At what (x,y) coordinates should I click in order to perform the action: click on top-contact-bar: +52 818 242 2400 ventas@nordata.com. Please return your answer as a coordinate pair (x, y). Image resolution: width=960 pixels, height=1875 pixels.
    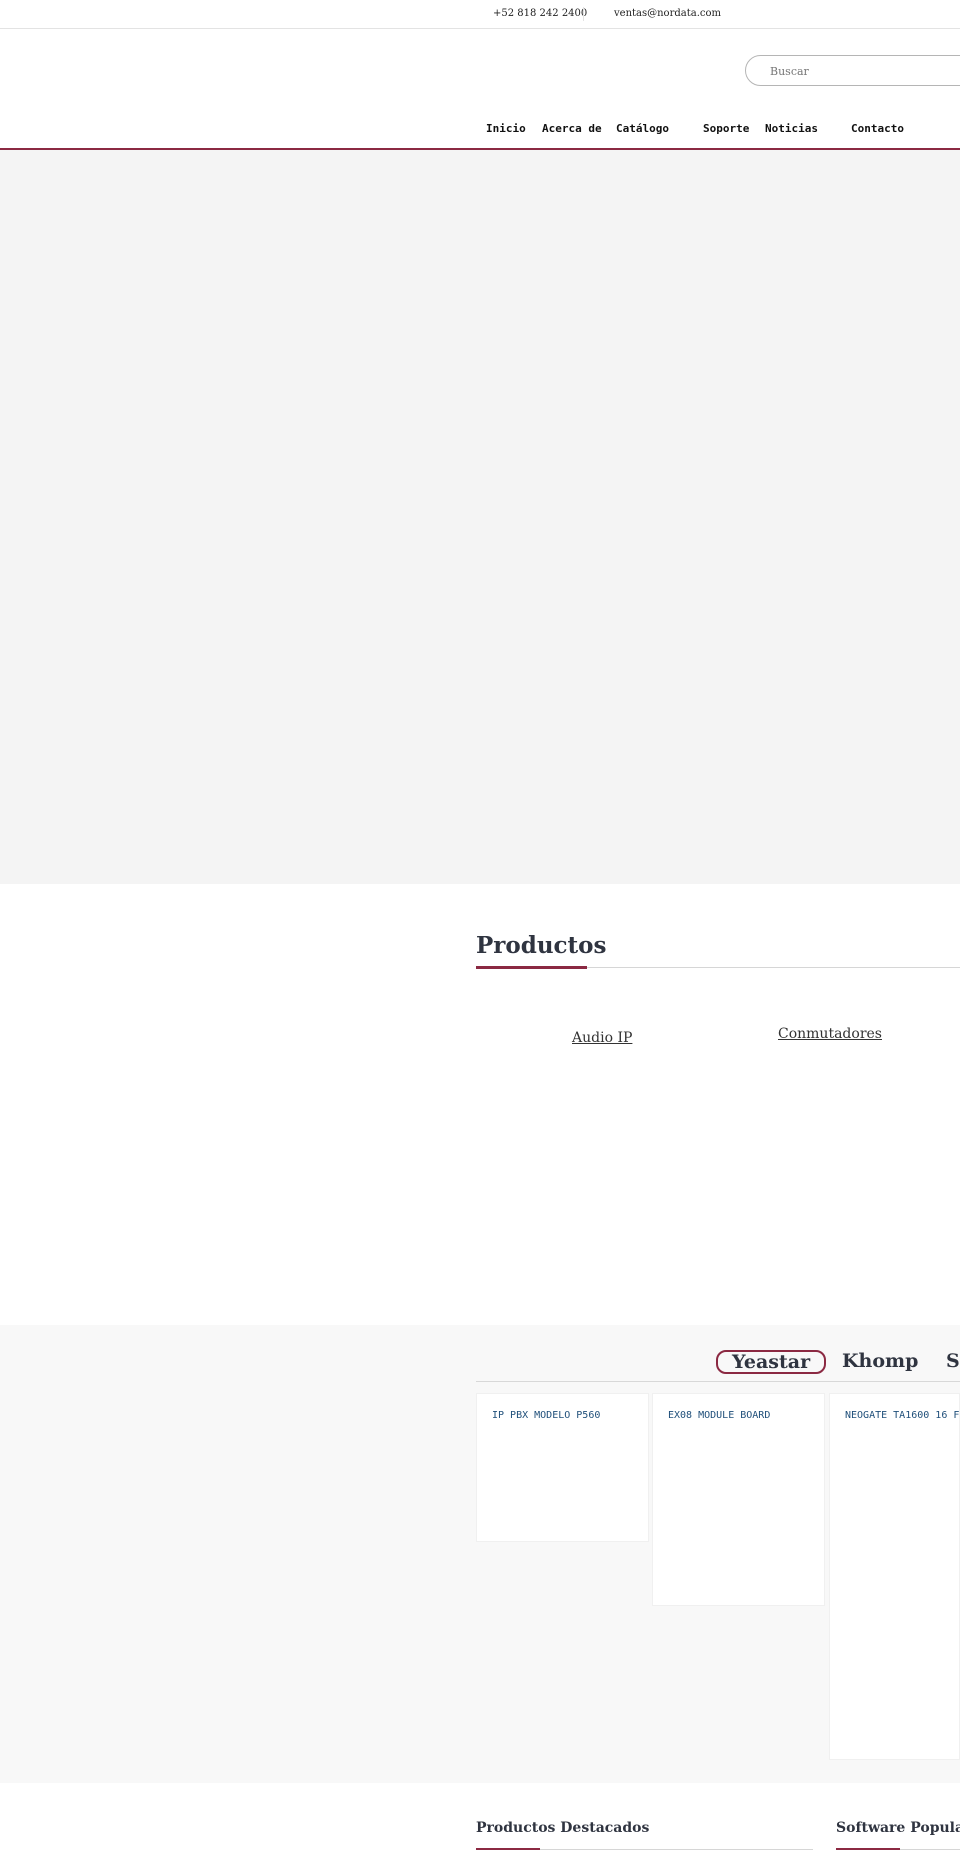
    Looking at the image, I should click on (480, 14).